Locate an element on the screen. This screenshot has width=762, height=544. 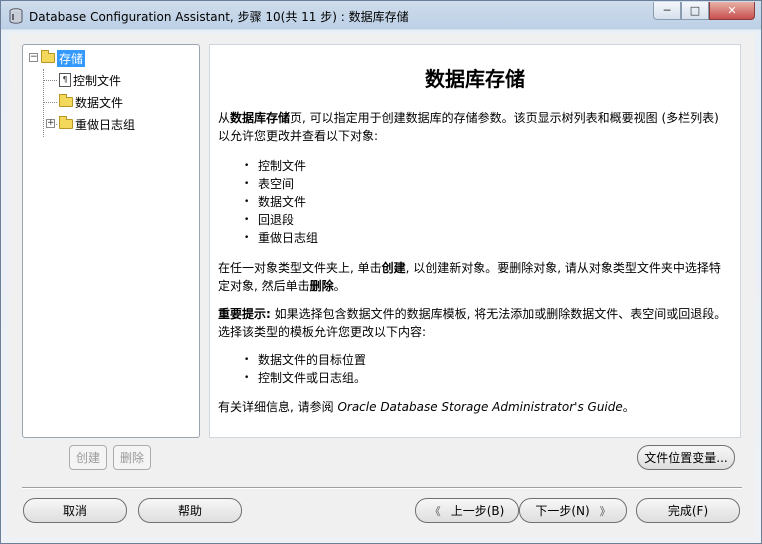
list-item: 数据文件的目标位置 is located at coordinates (305, 360).